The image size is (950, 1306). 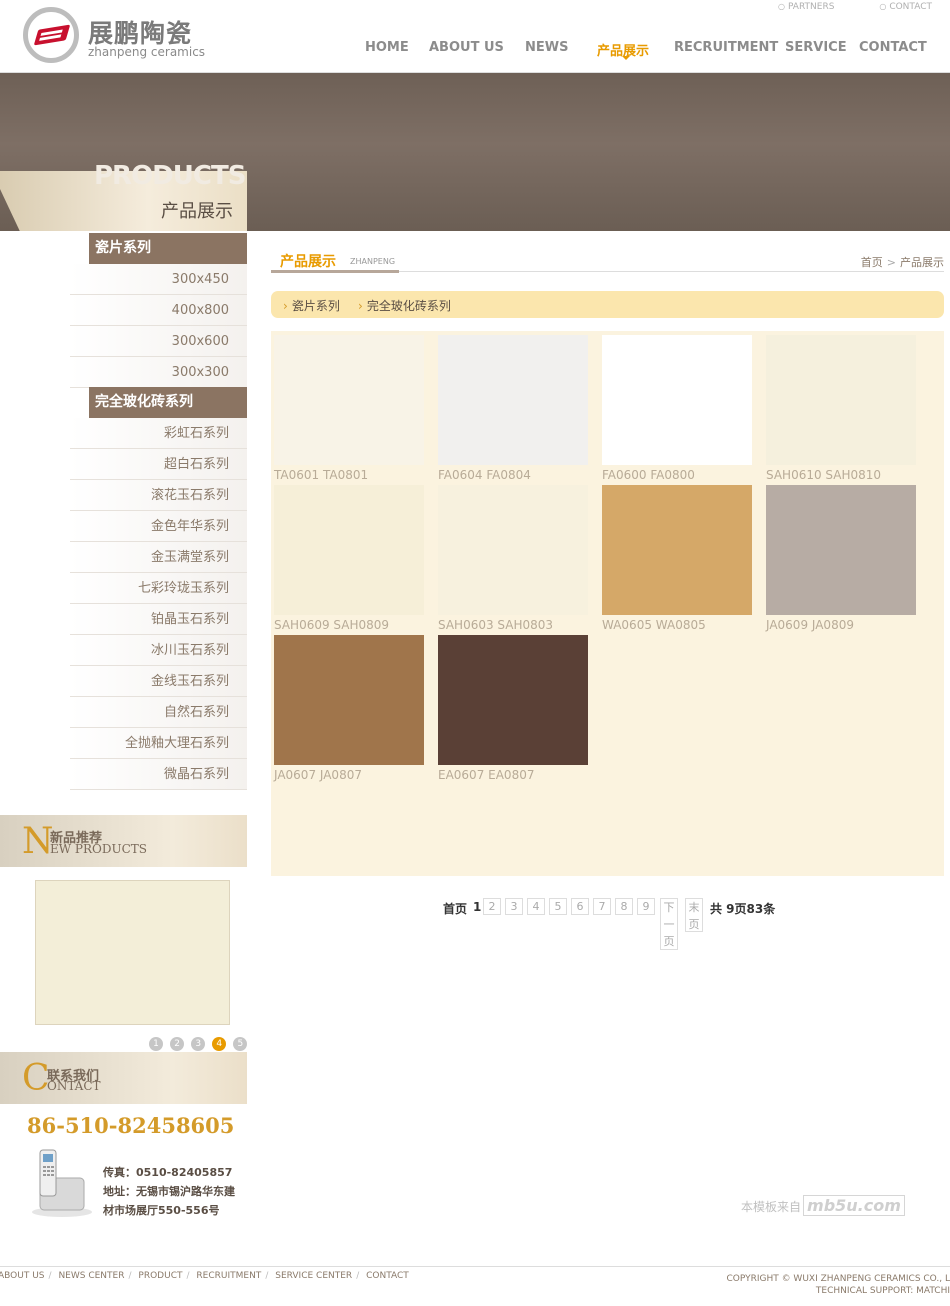 I want to click on pager-page: 8, so click(x=624, y=906).